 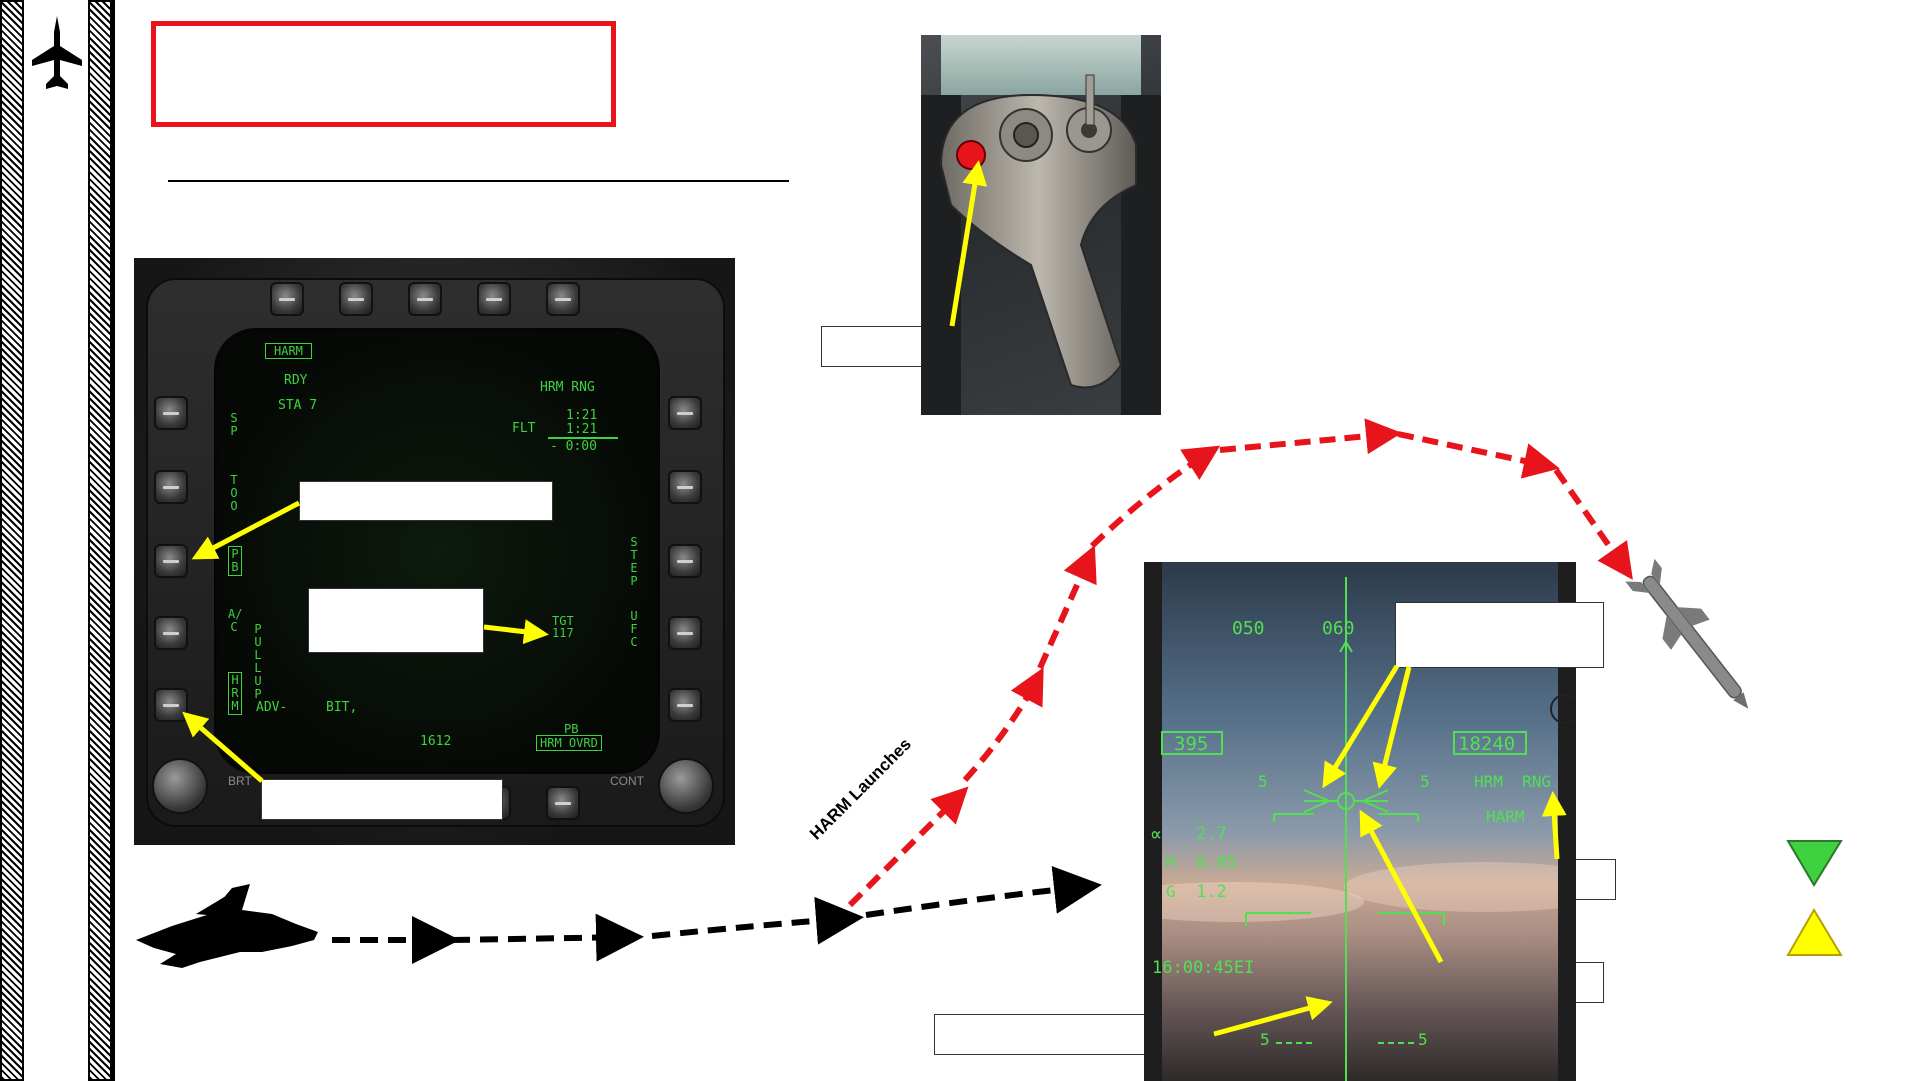 What do you see at coordinates (1687, 633) in the screenshot?
I see `harm-missile-icon` at bounding box center [1687, 633].